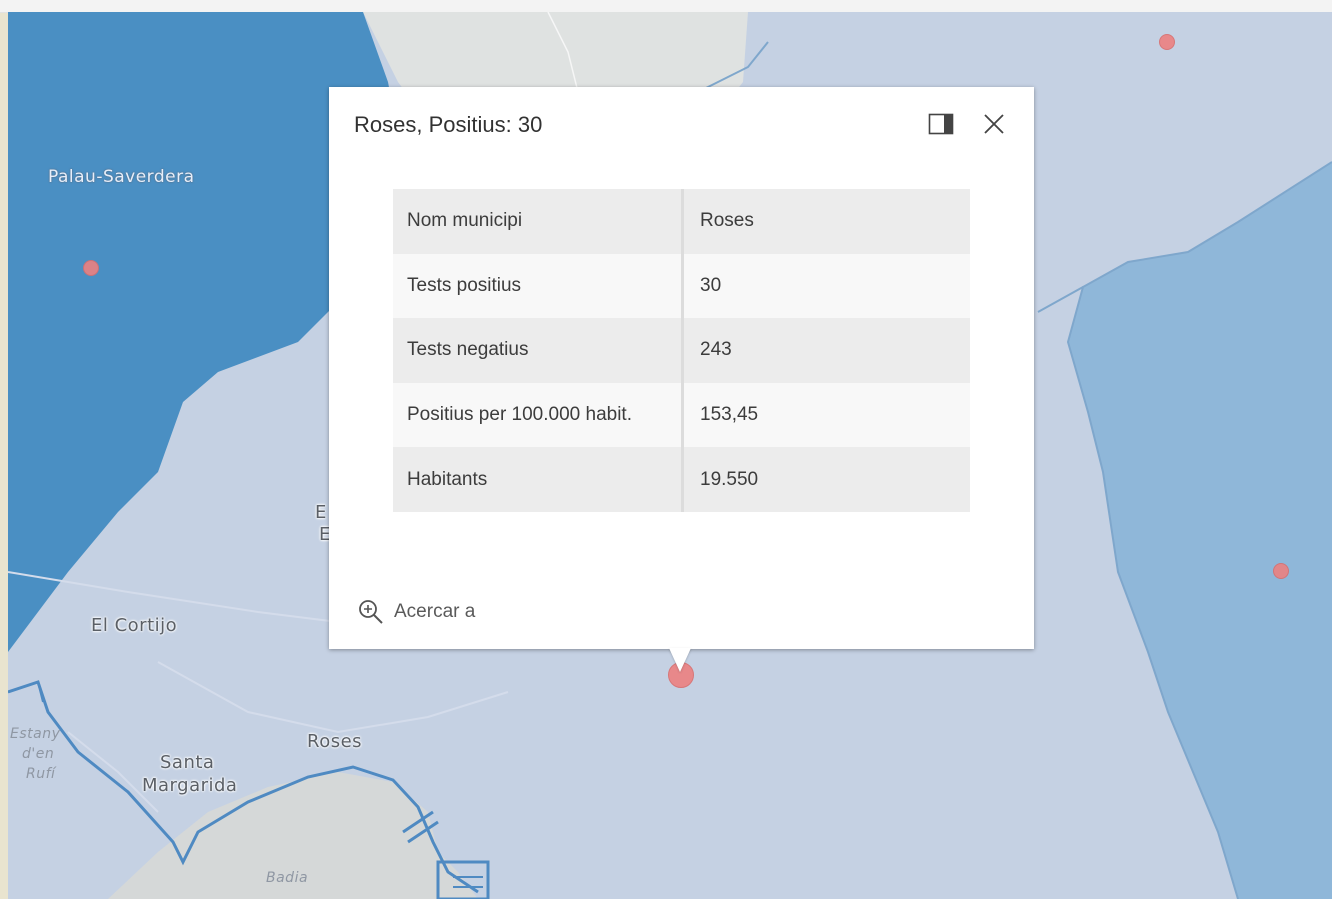  I want to click on close-button, so click(994, 124).